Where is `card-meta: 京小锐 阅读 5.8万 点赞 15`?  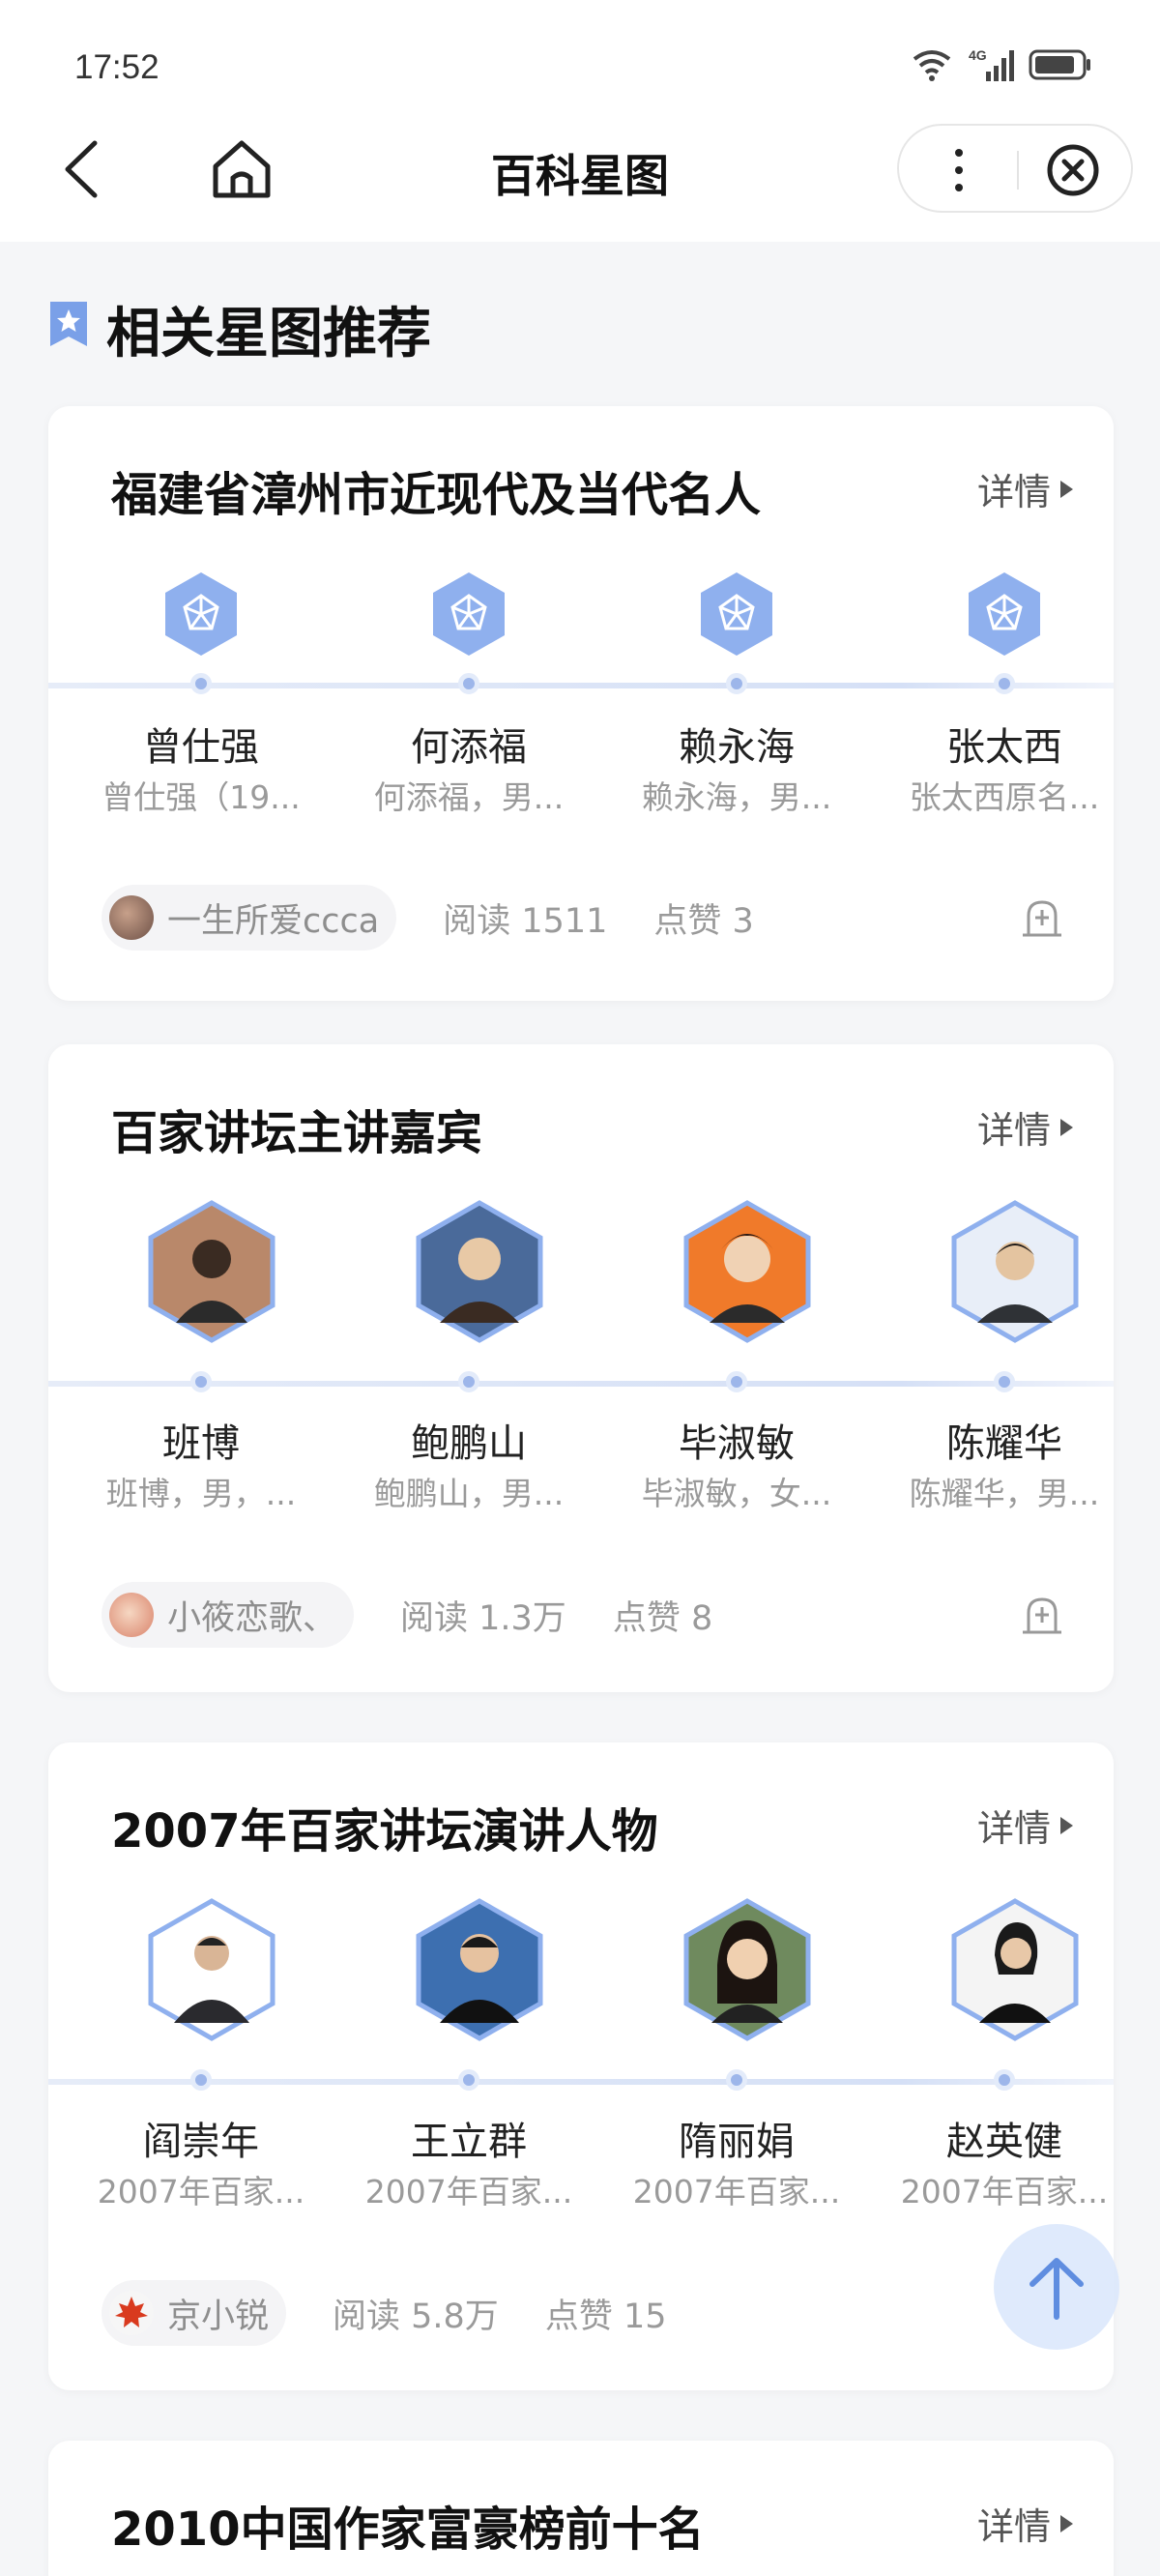
card-meta: 京小锐 阅读 5.8万 点赞 15 is located at coordinates (384, 2313).